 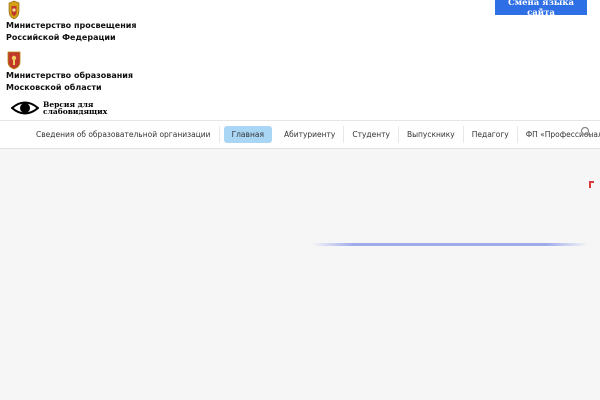 What do you see at coordinates (61, 37) in the screenshot?
I see `org-name-line2: Российской Федерации` at bounding box center [61, 37].